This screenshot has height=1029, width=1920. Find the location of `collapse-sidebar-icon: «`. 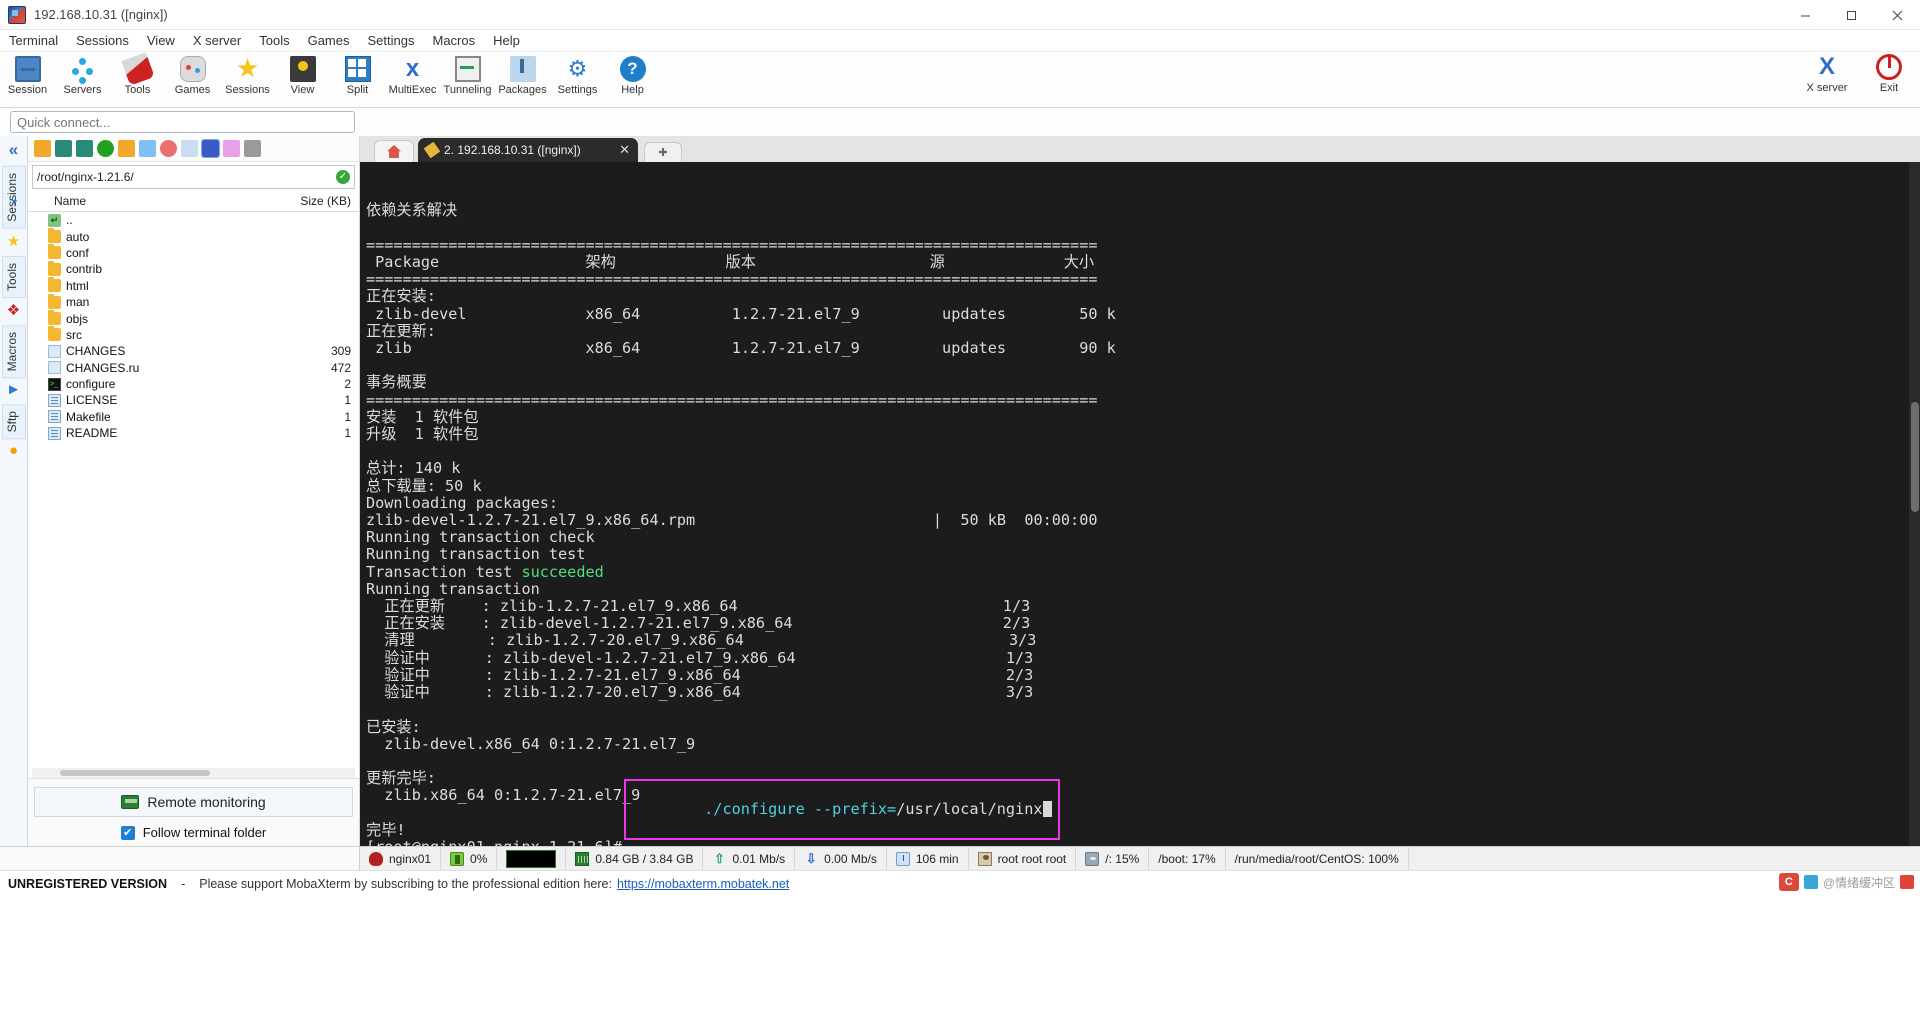

collapse-sidebar-icon: « is located at coordinates (13, 150).